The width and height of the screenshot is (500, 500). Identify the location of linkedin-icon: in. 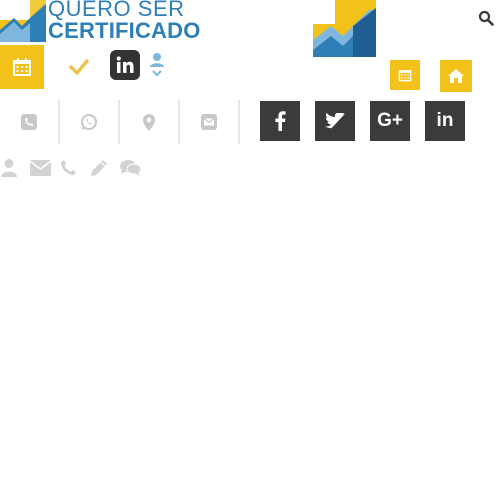
(445, 120).